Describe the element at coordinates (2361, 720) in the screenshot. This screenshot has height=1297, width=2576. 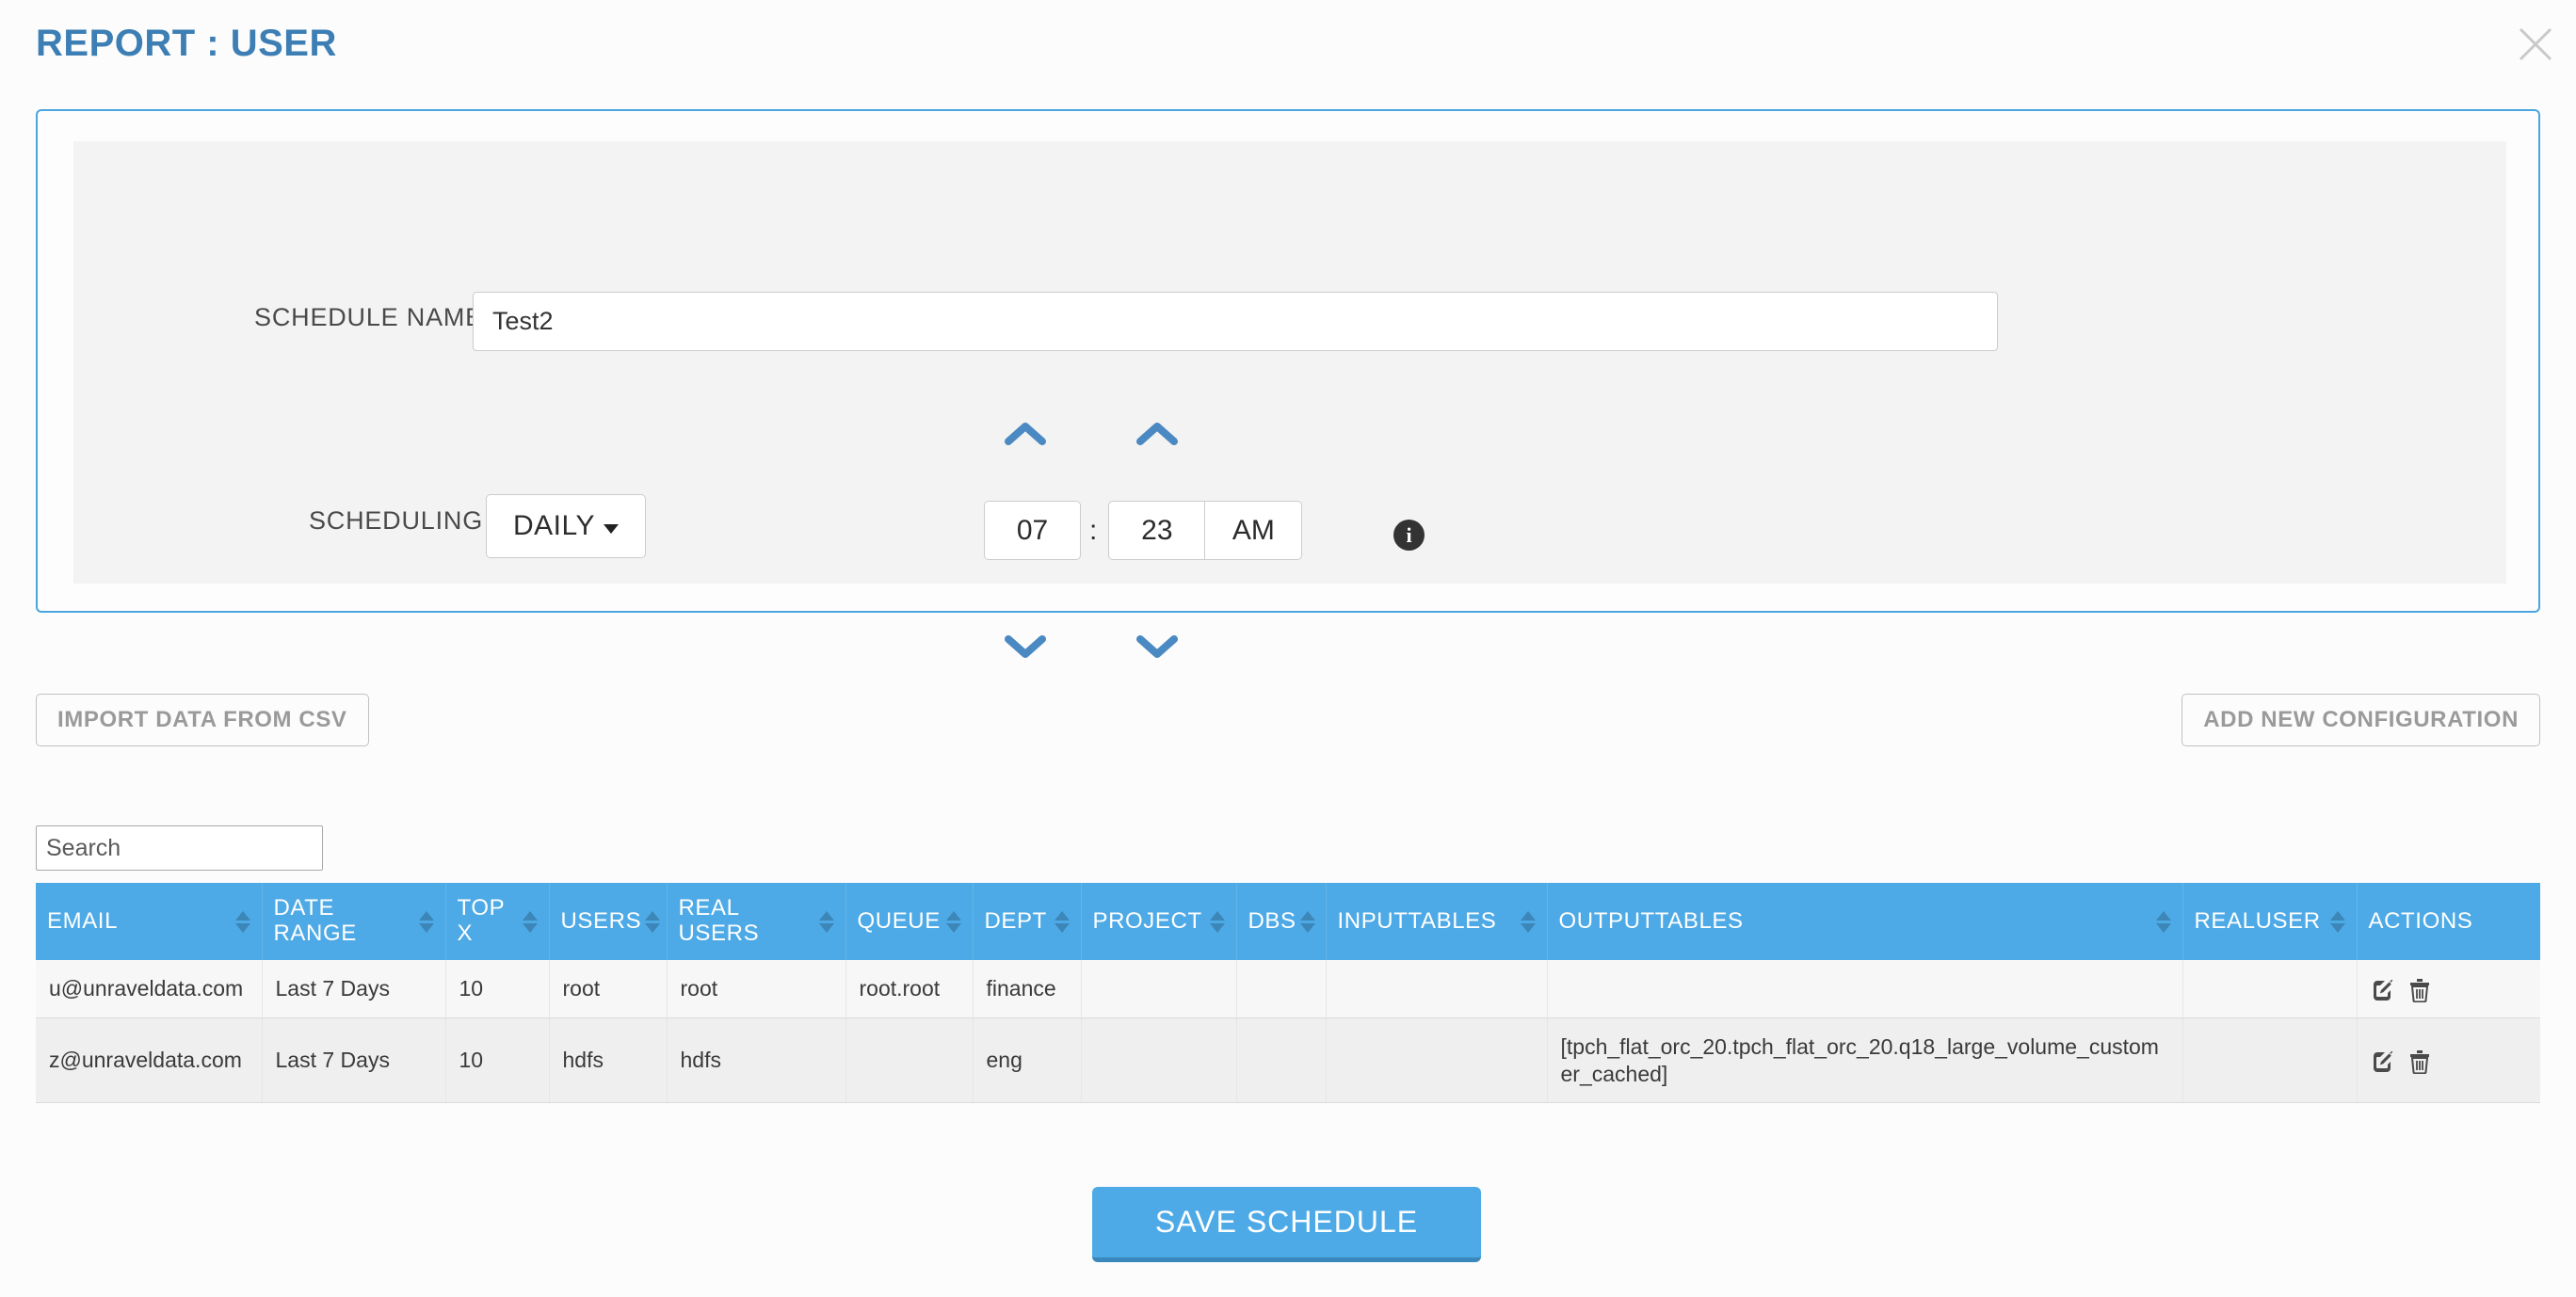
I see `add-new-configuration-button: ADD NEW CONFIGURATION` at that location.